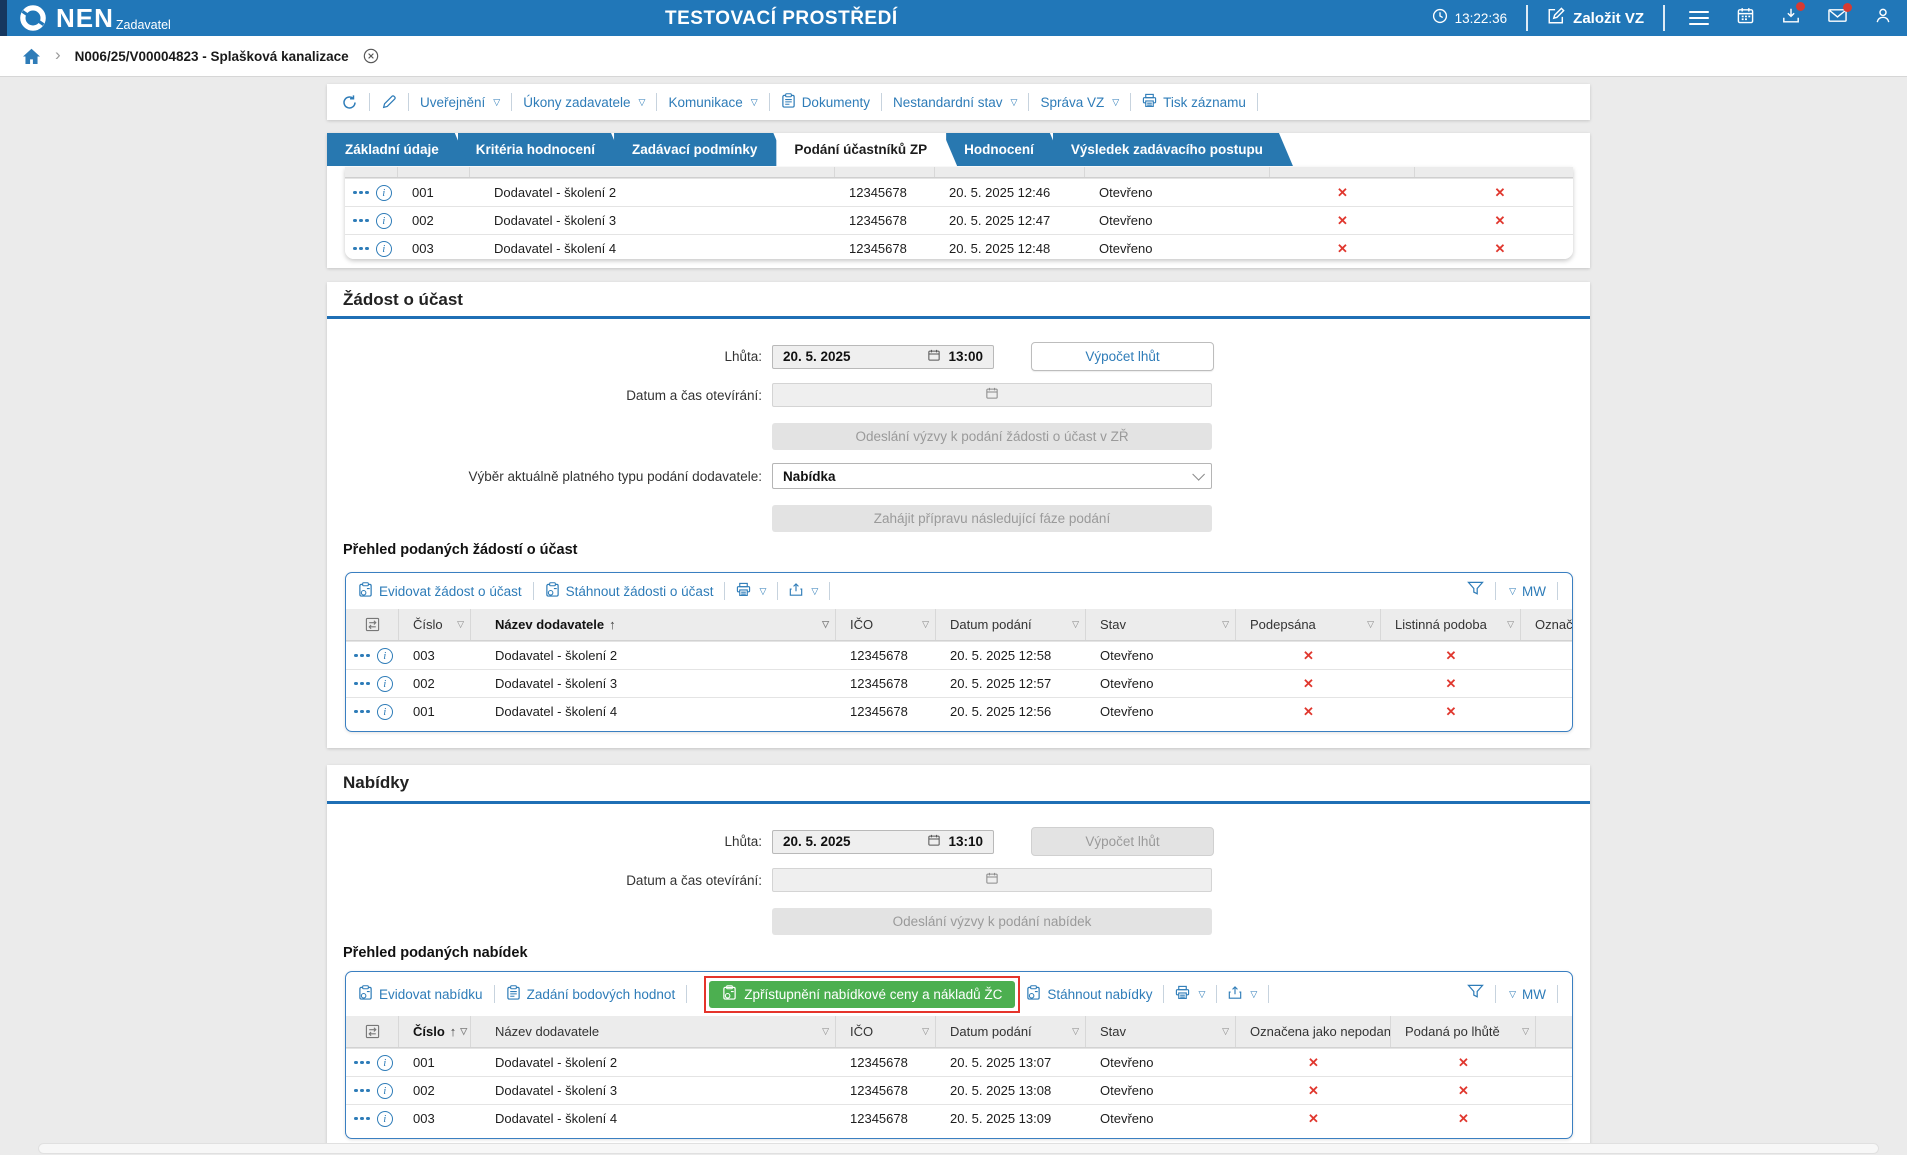 Image resolution: width=1907 pixels, height=1155 pixels. What do you see at coordinates (1451, 624) in the screenshot?
I see `column-header-listinna-podoba: Listinná podoba ▽` at bounding box center [1451, 624].